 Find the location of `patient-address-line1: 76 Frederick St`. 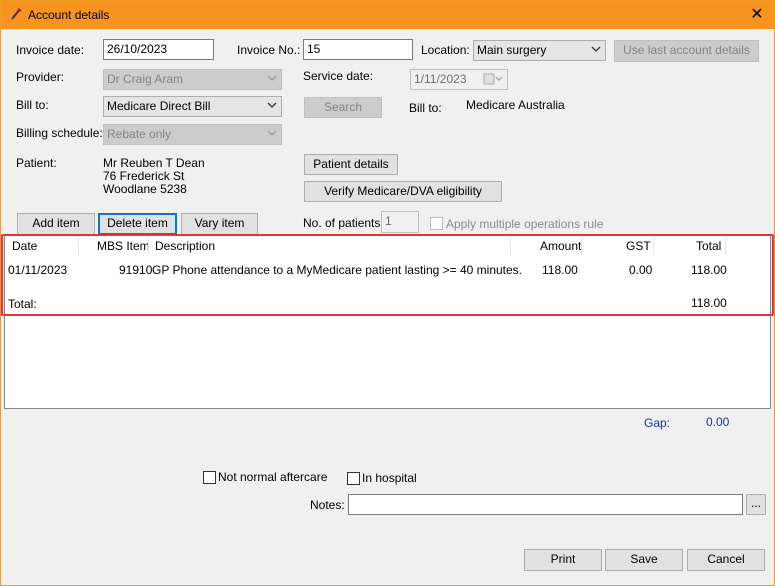

patient-address-line1: 76 Frederick St is located at coordinates (144, 176).